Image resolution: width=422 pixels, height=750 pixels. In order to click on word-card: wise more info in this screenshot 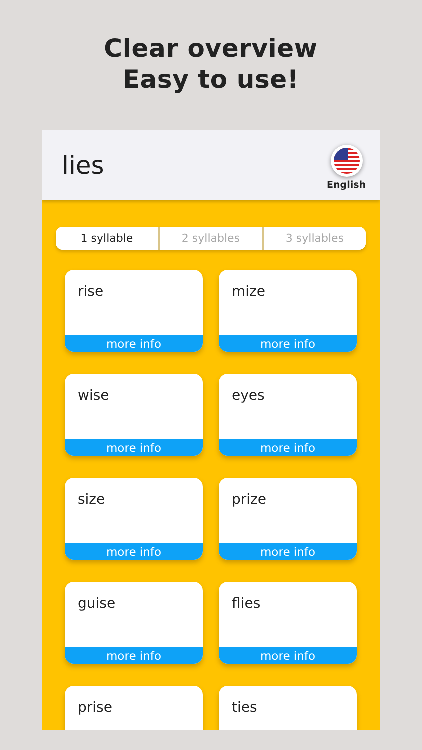, I will do `click(134, 415)`.